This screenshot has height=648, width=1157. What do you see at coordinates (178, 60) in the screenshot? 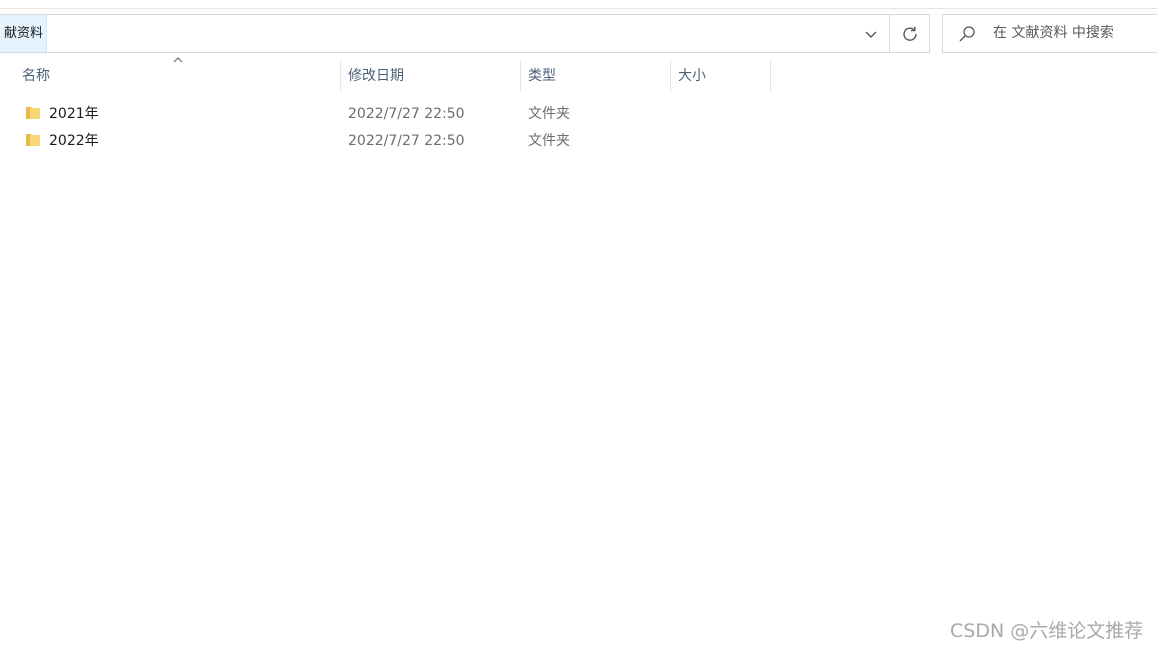
I see `sort-ascending-icon` at bounding box center [178, 60].